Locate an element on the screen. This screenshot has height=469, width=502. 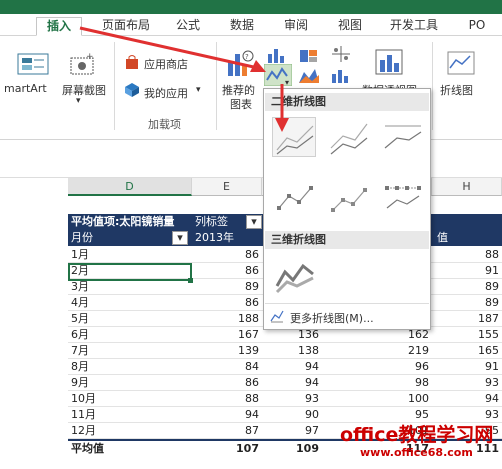
watermark-url: www.office68.com is located at coordinates (416, 452).